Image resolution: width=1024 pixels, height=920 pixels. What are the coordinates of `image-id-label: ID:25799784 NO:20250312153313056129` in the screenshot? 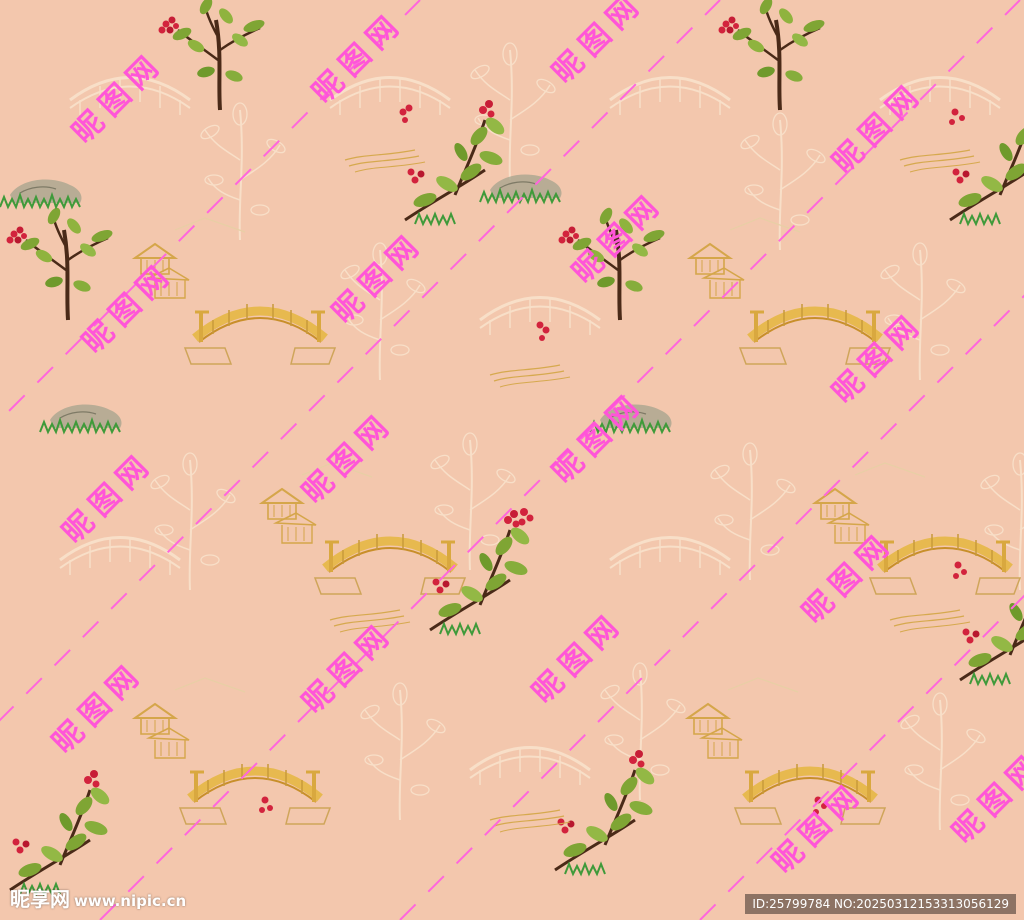 It's located at (880, 904).